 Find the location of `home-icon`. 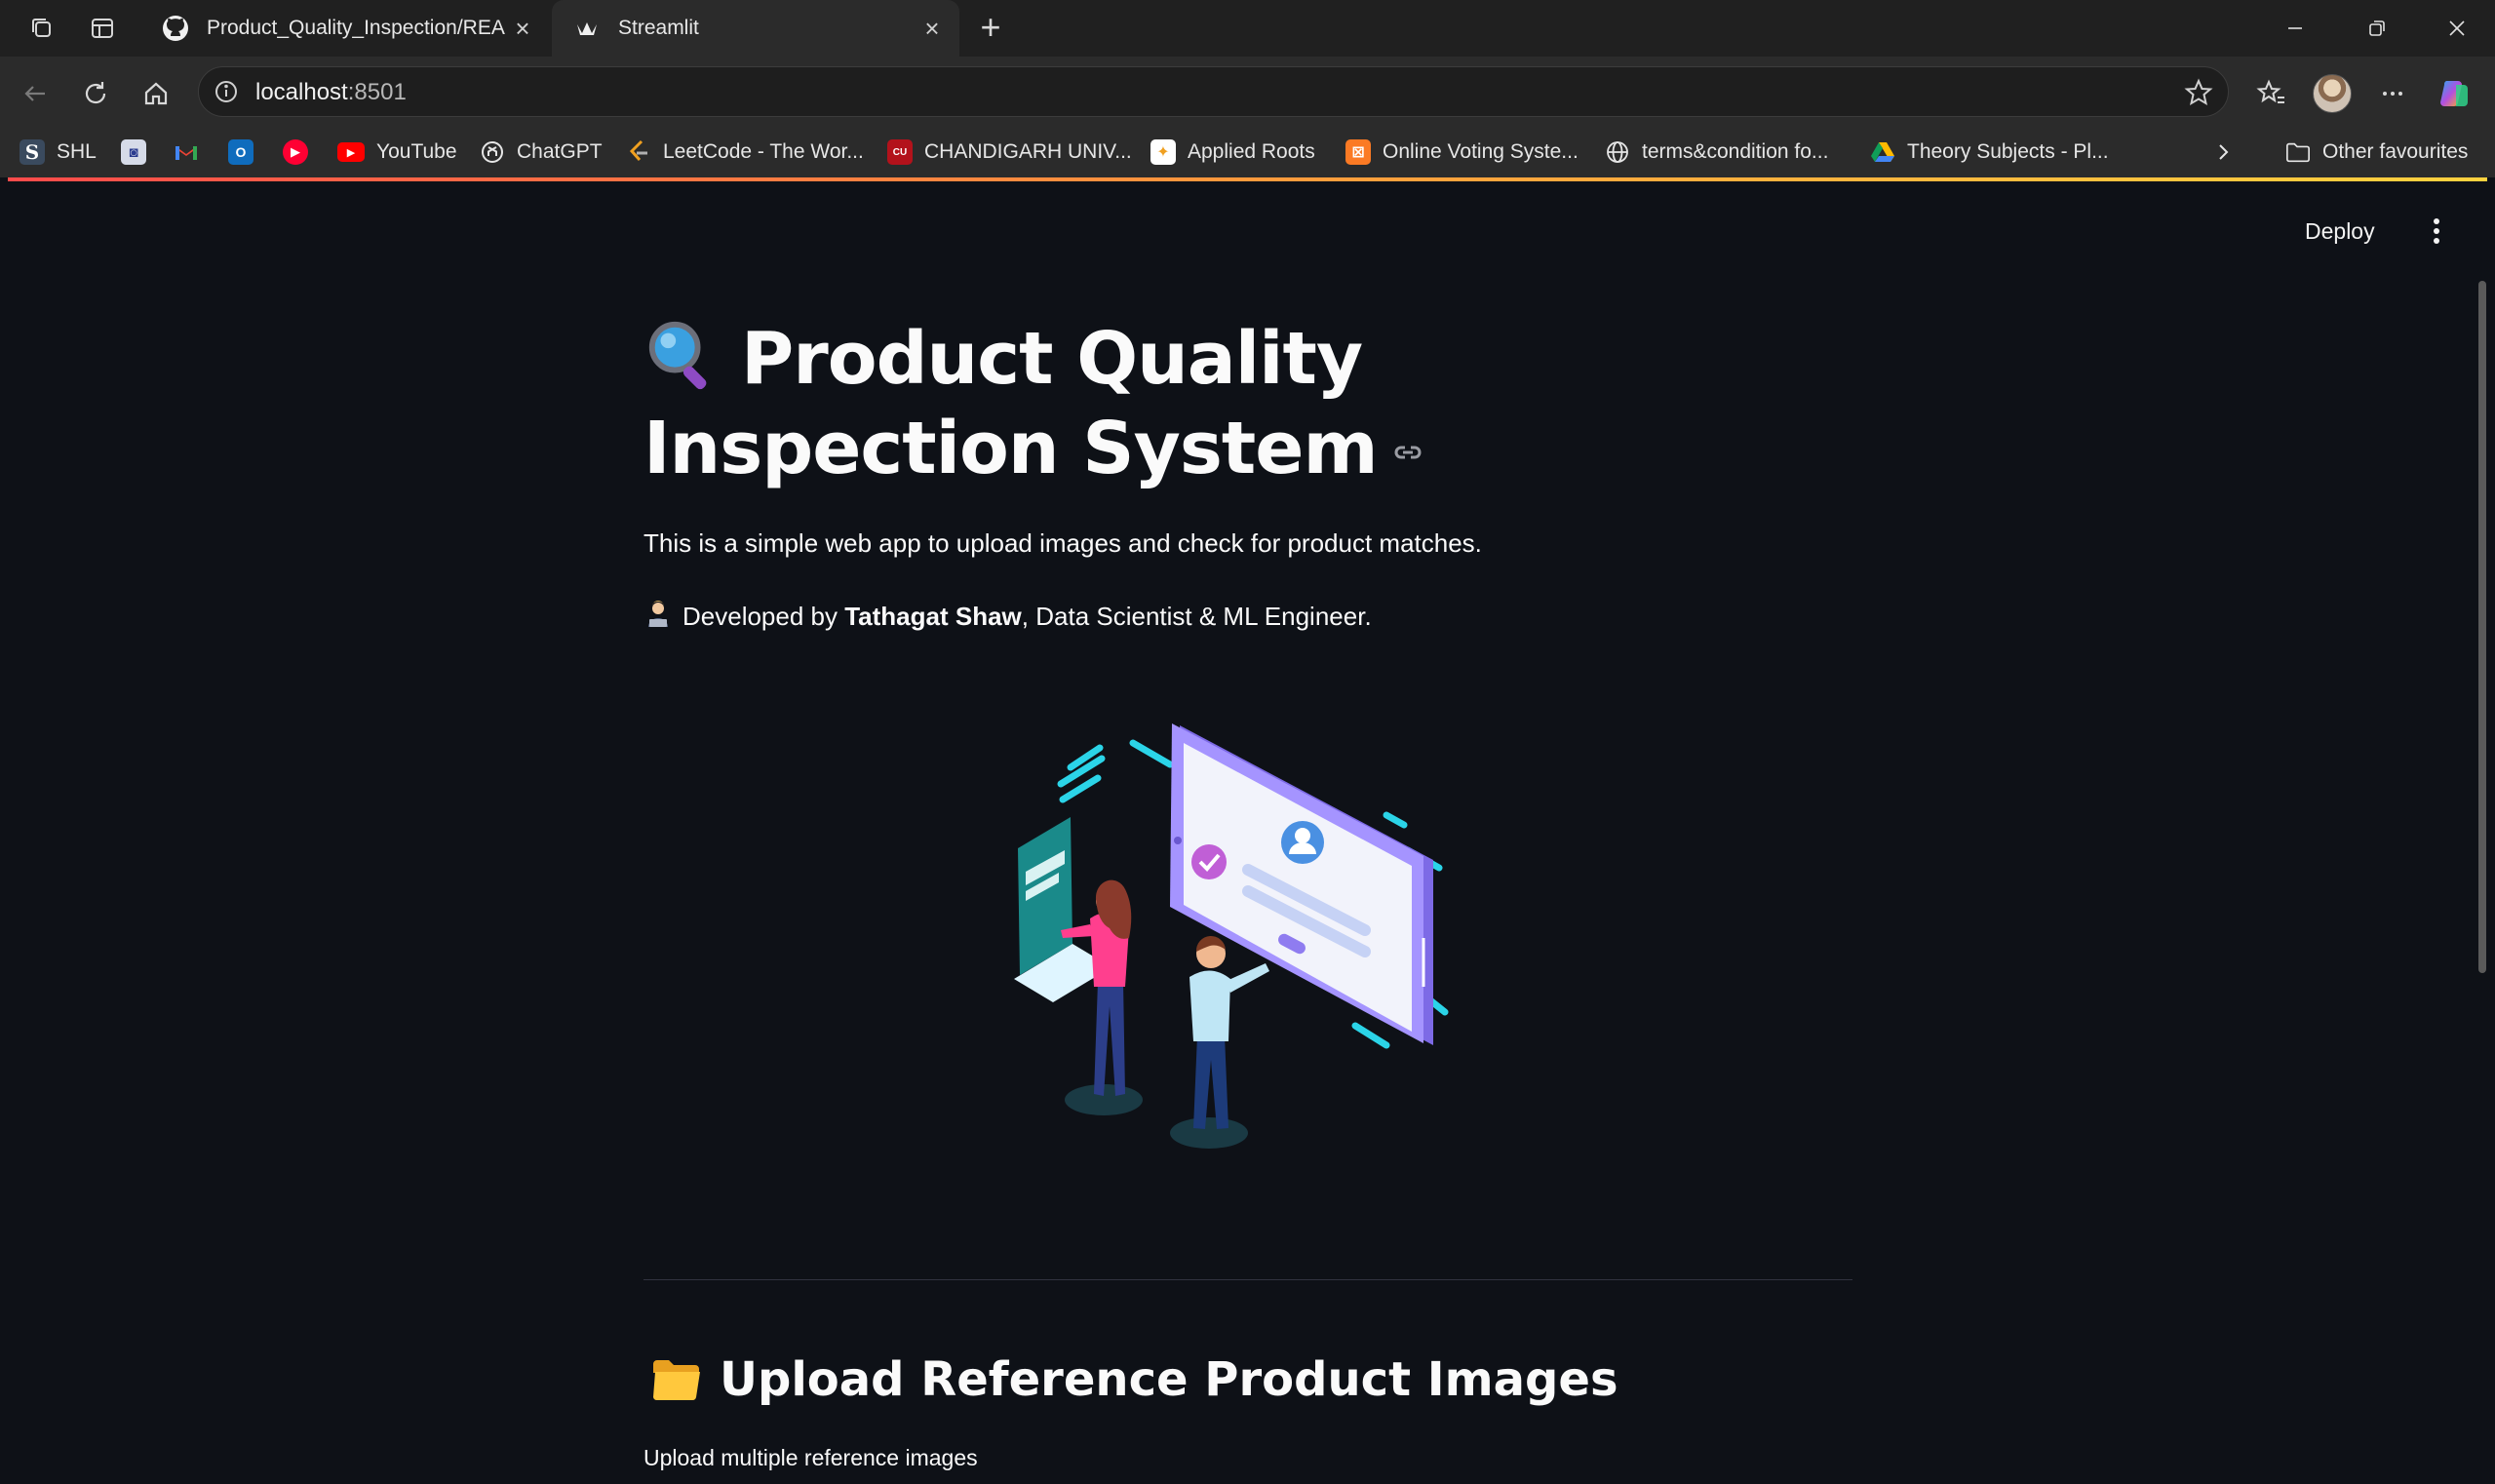

home-icon is located at coordinates (155, 93).